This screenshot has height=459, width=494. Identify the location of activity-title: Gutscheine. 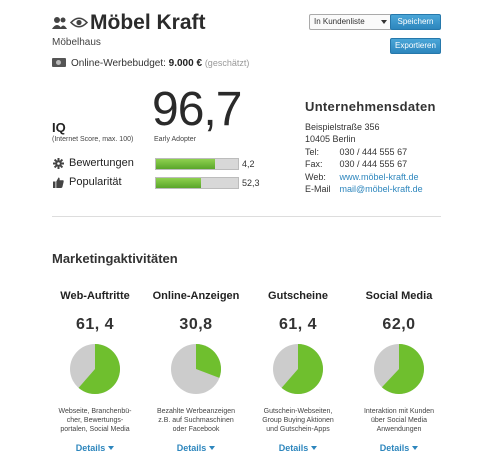
(298, 296).